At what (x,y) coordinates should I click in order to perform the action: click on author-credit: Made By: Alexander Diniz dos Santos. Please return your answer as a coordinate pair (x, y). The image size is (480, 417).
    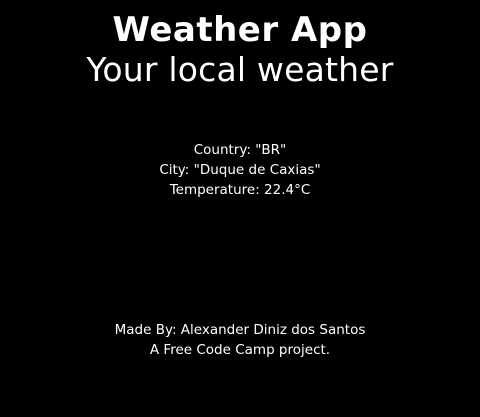
    Looking at the image, I should click on (240, 330).